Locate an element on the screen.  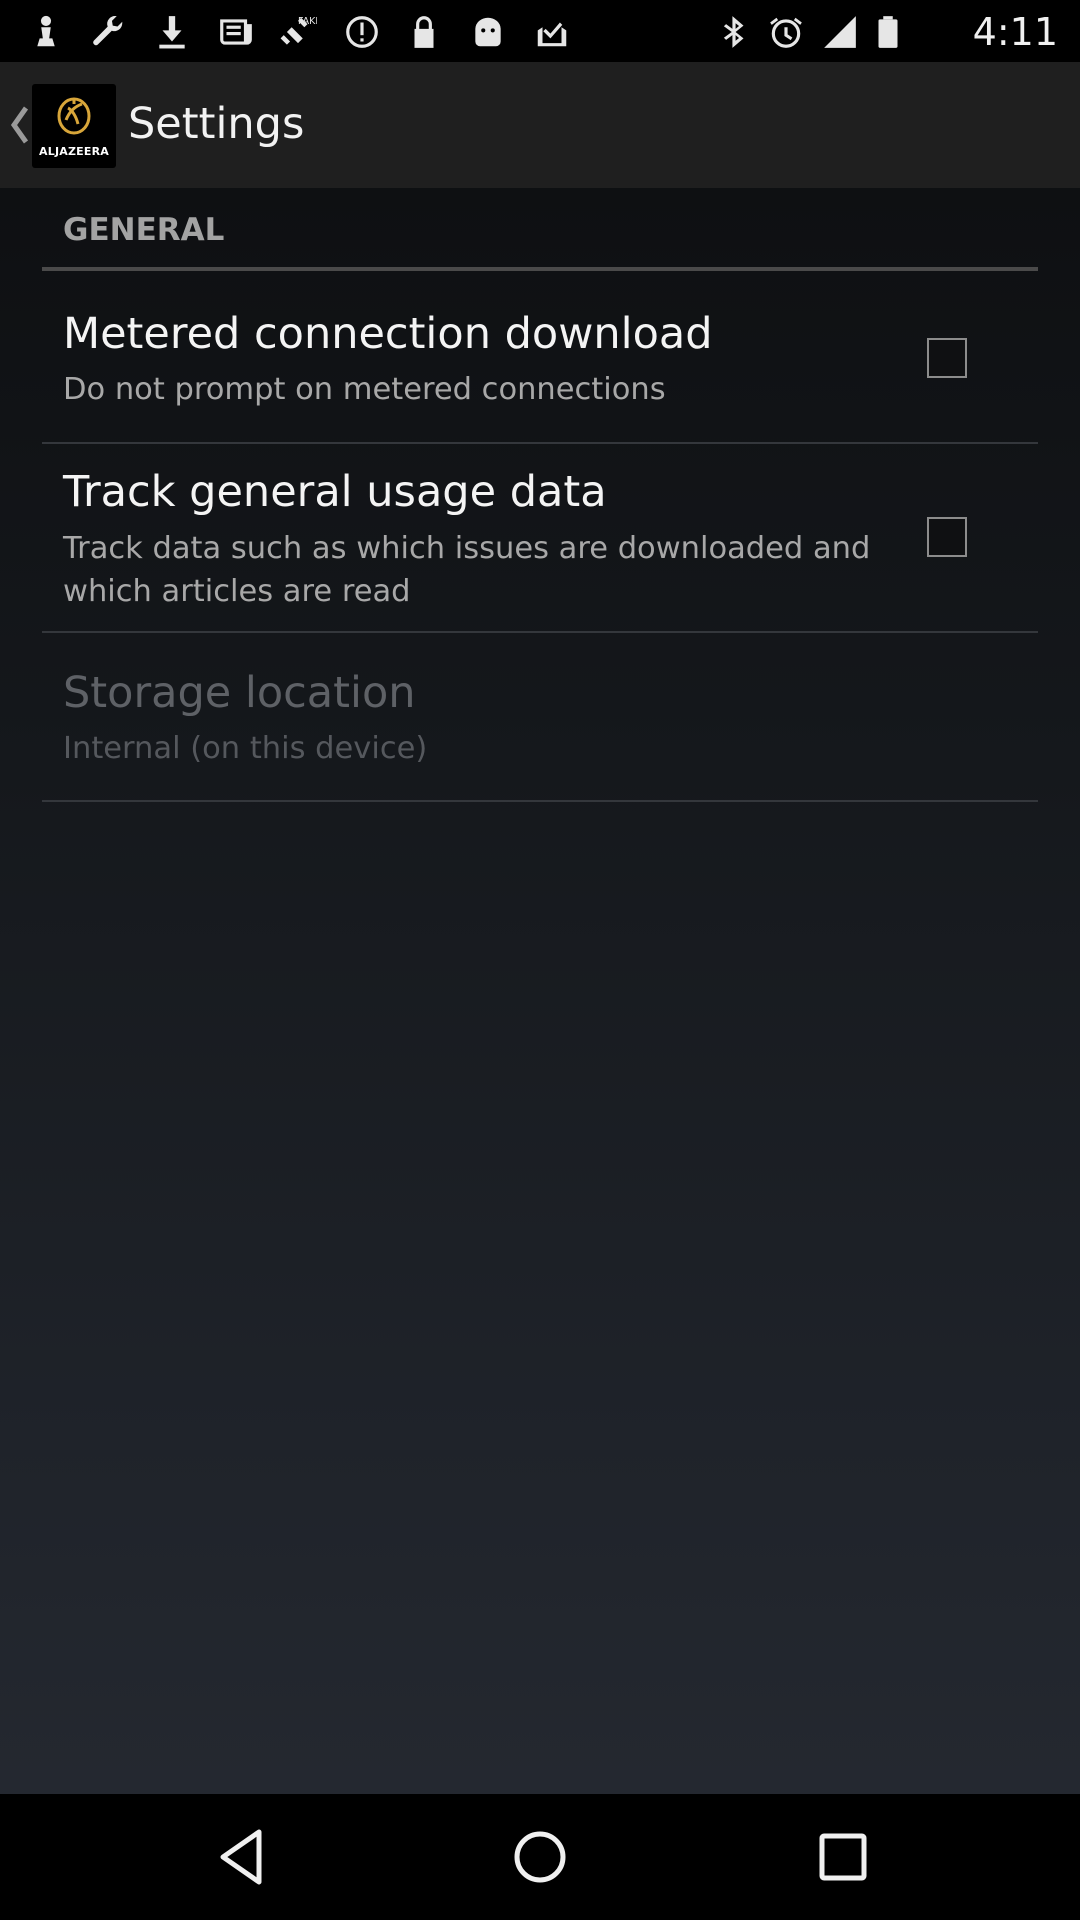
app-logo: ALJAZEERA is located at coordinates (74, 126).